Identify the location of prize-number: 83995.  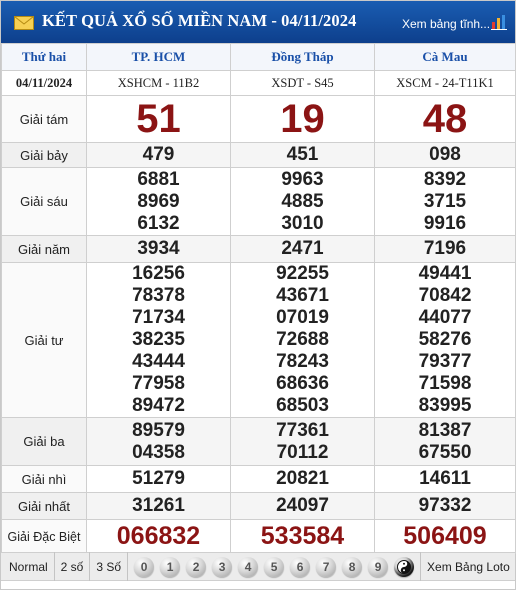
(445, 405).